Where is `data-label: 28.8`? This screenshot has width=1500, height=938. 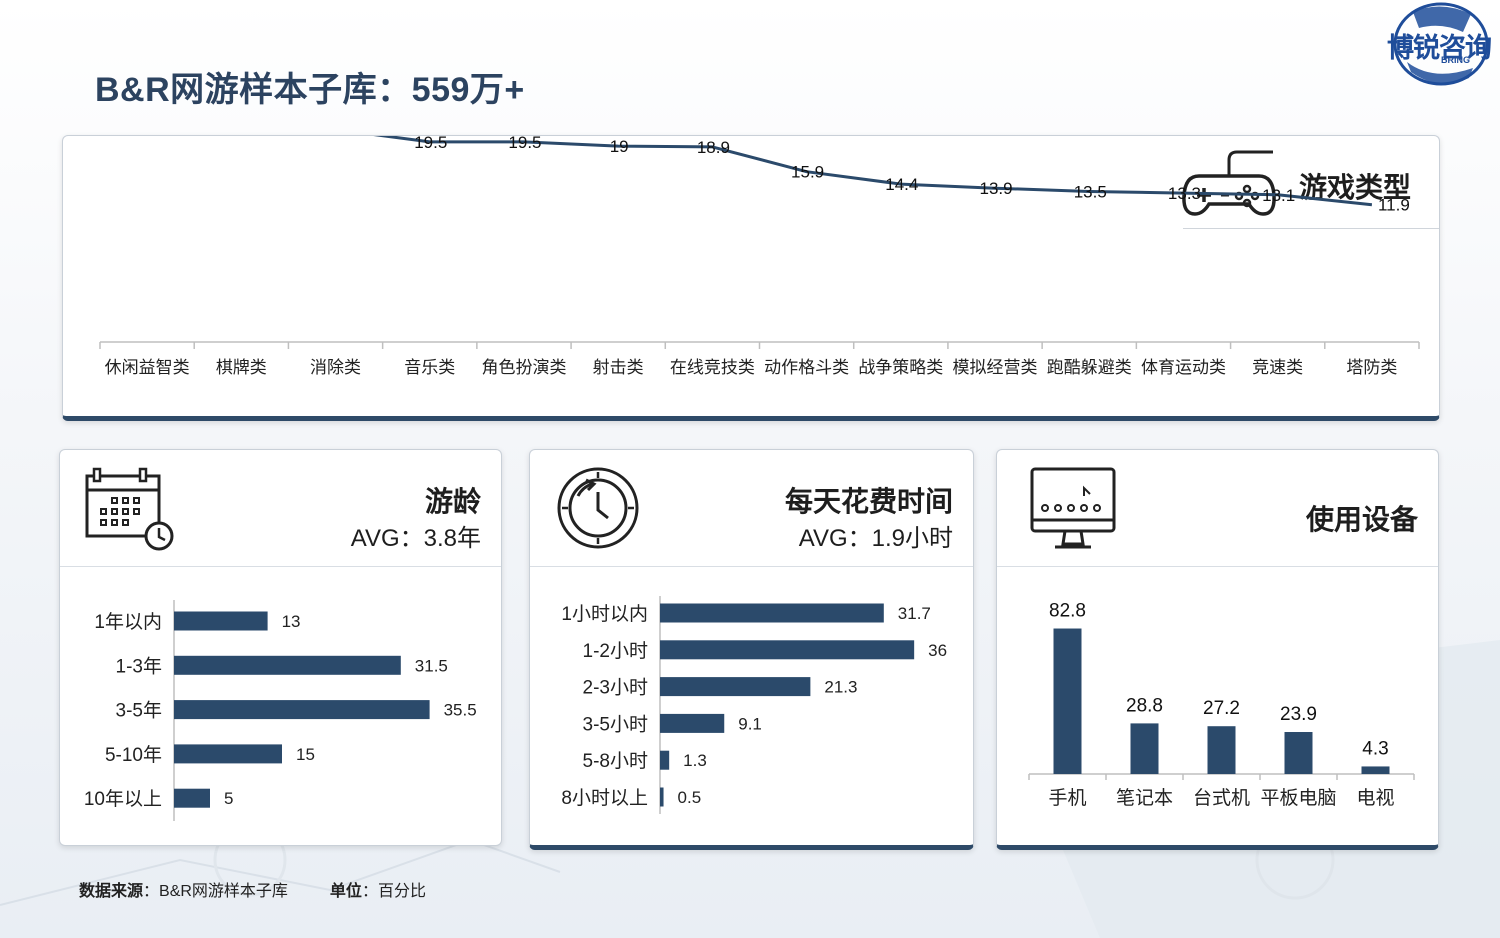 data-label: 28.8 is located at coordinates (1144, 705).